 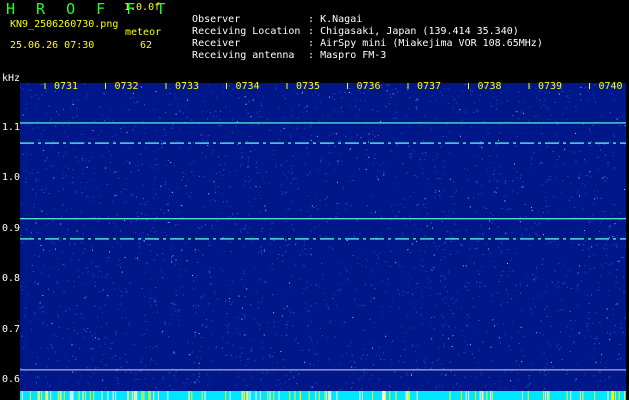 What do you see at coordinates (247, 86) in the screenshot?
I see `x-tick-label: 0734` at bounding box center [247, 86].